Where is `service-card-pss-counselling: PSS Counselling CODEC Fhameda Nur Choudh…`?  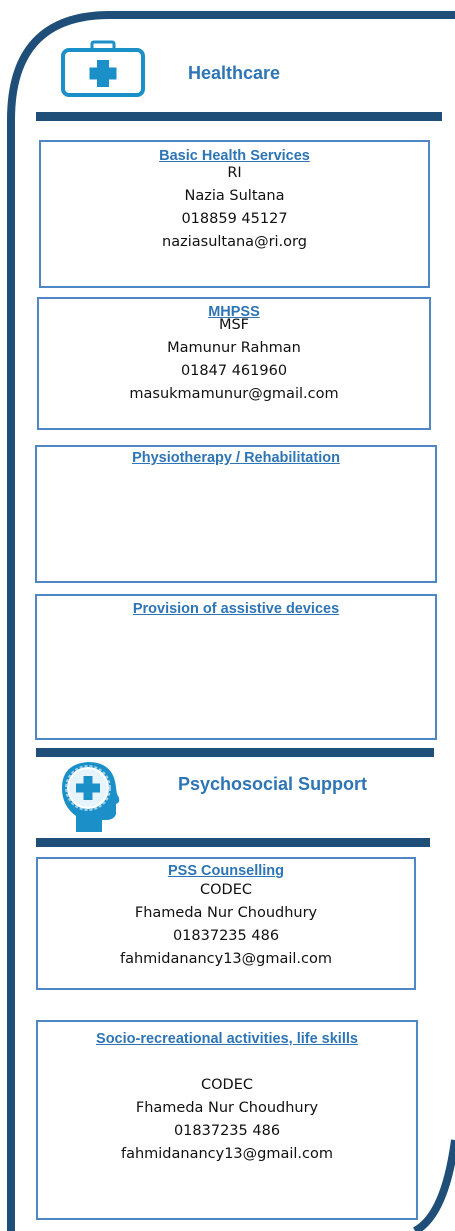
service-card-pss-counselling: PSS Counselling CODEC Fhameda Nur Choudh… is located at coordinates (226, 923).